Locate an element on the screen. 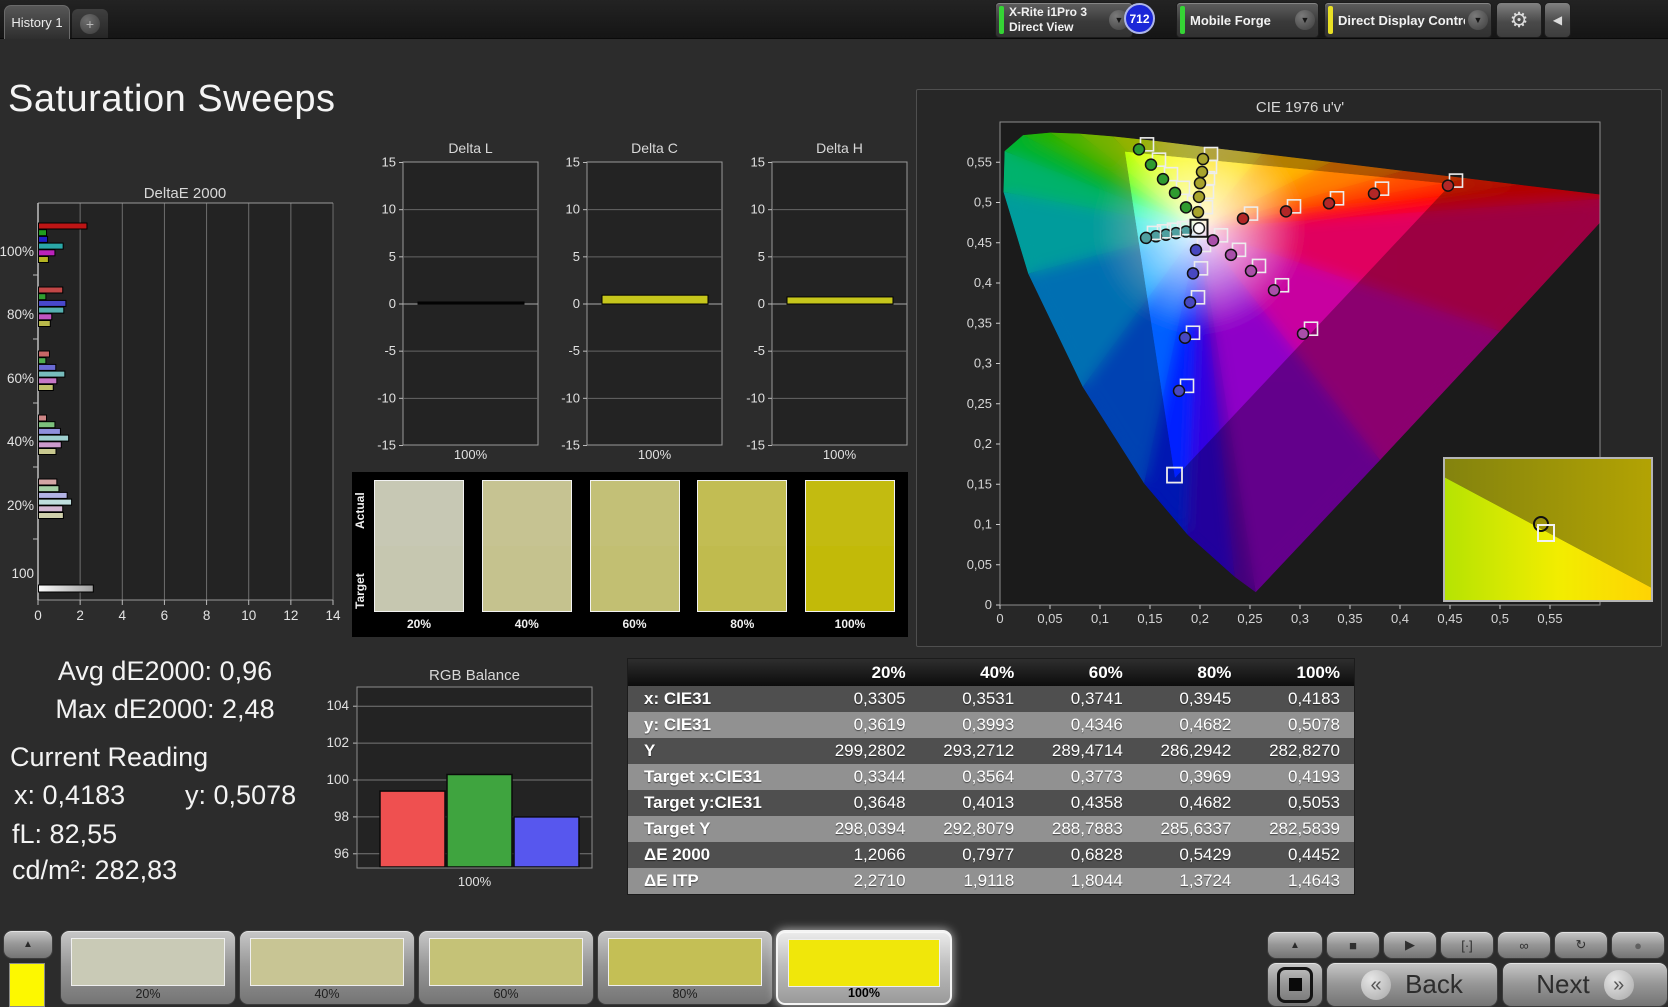 The image size is (1668, 1007). pattern-level-button-20%: 20% is located at coordinates (148, 967).